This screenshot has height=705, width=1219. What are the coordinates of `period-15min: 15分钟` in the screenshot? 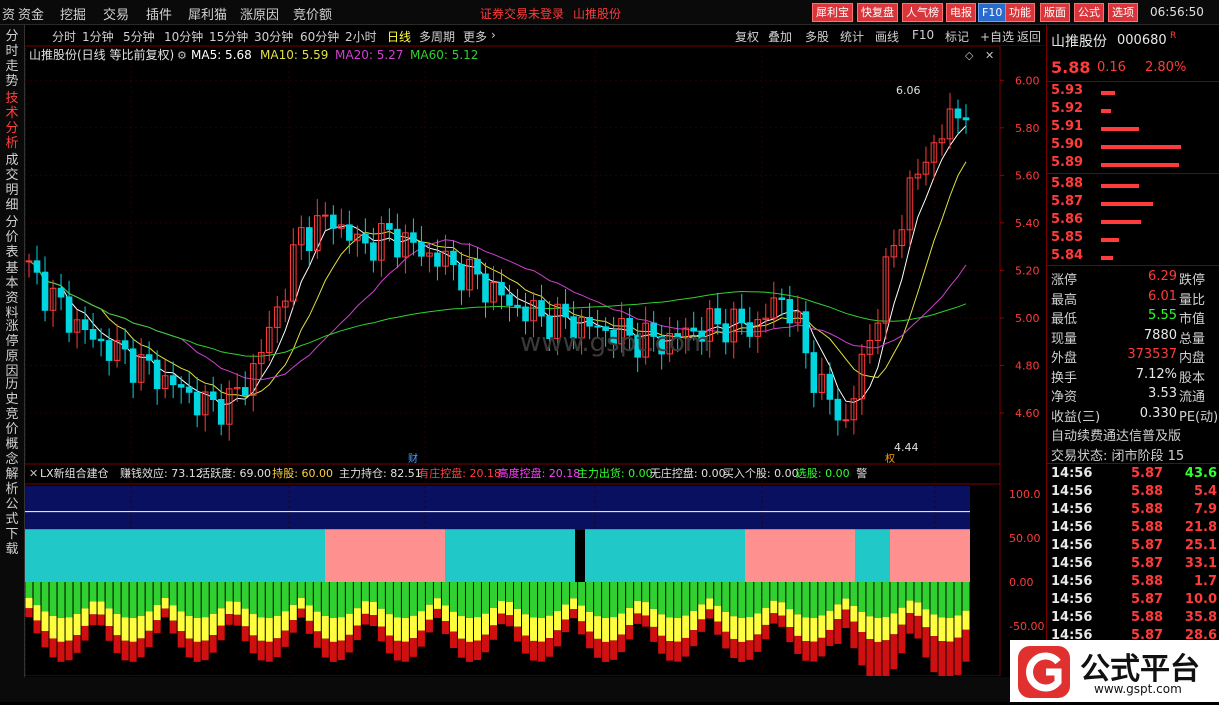 It's located at (228, 36).